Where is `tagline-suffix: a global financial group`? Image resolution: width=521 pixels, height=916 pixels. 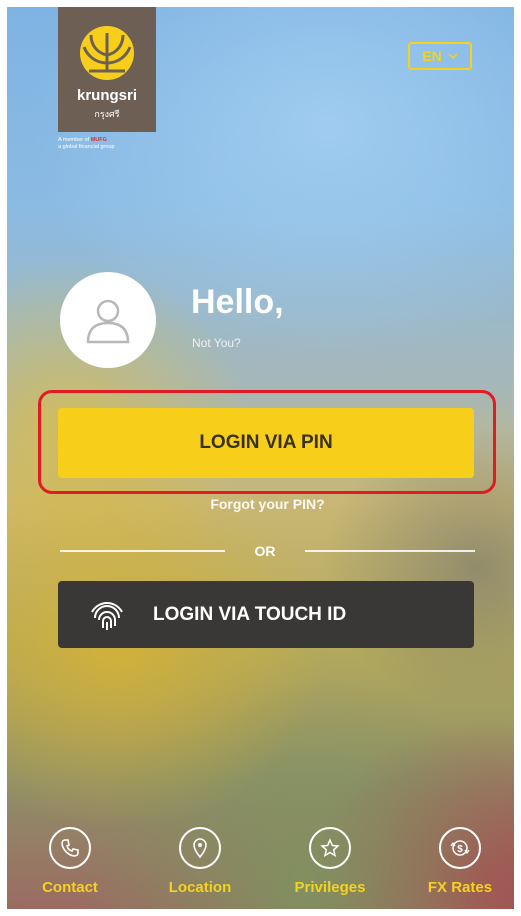 tagline-suffix: a global financial group is located at coordinates (86, 147).